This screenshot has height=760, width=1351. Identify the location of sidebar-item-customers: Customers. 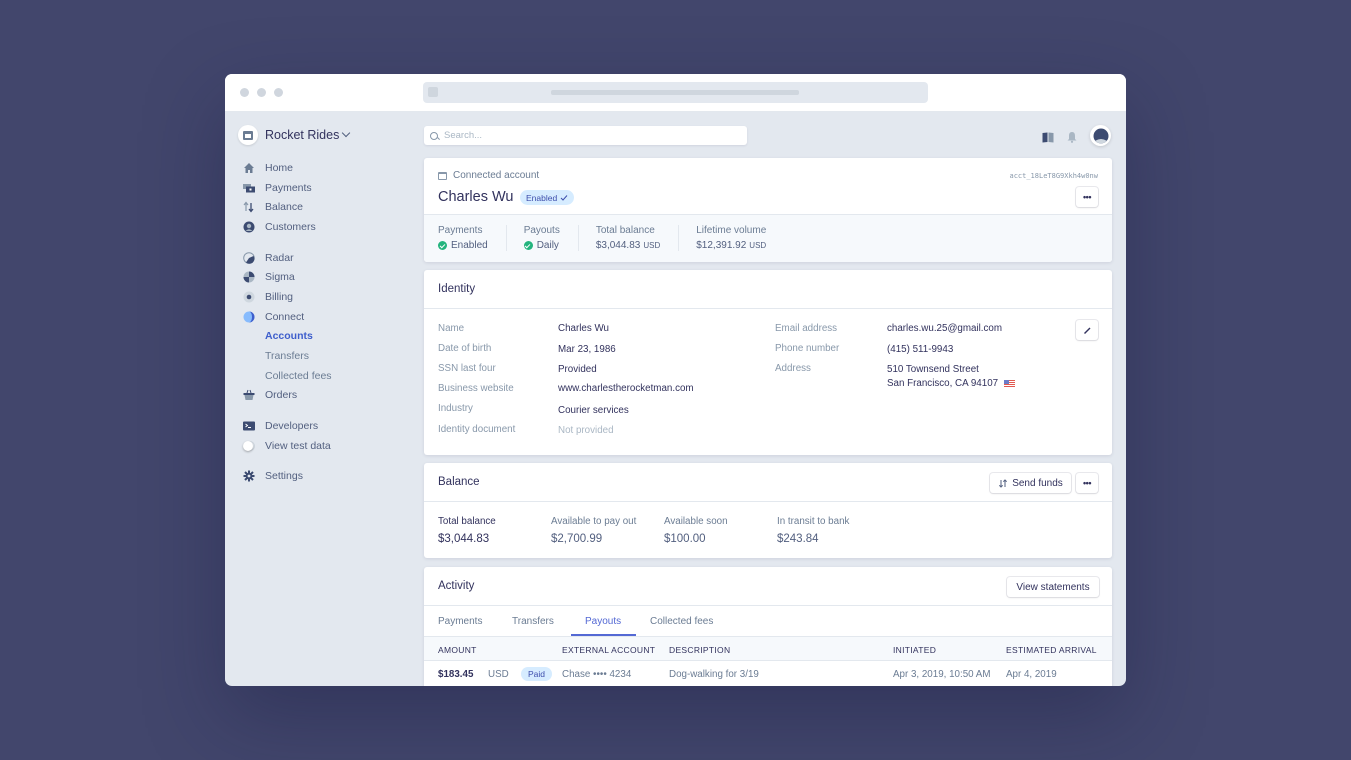
(328, 227).